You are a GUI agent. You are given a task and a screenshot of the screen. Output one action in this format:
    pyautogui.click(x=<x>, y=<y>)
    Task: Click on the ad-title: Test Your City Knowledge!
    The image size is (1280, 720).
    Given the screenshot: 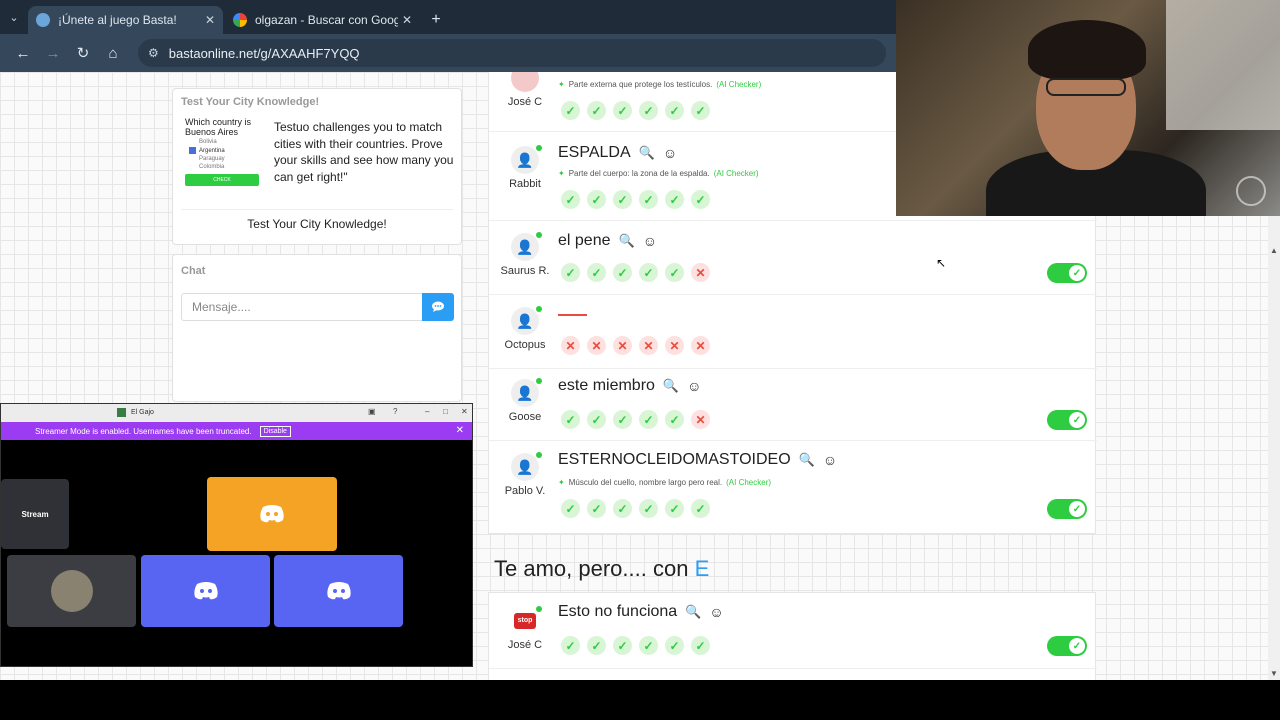 What is the action you would take?
    pyautogui.click(x=250, y=102)
    